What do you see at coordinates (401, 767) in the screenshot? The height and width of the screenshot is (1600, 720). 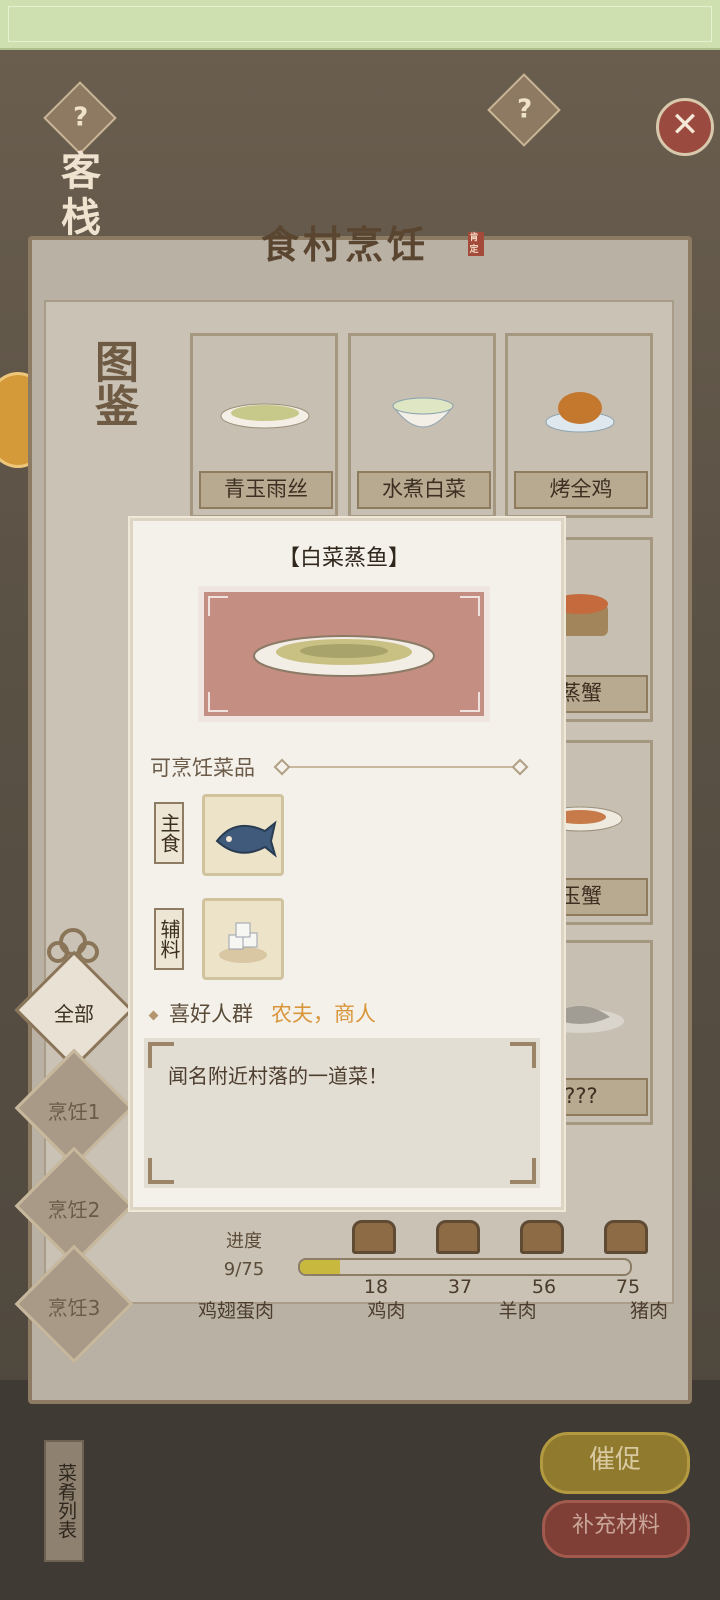 I see `section-divider` at bounding box center [401, 767].